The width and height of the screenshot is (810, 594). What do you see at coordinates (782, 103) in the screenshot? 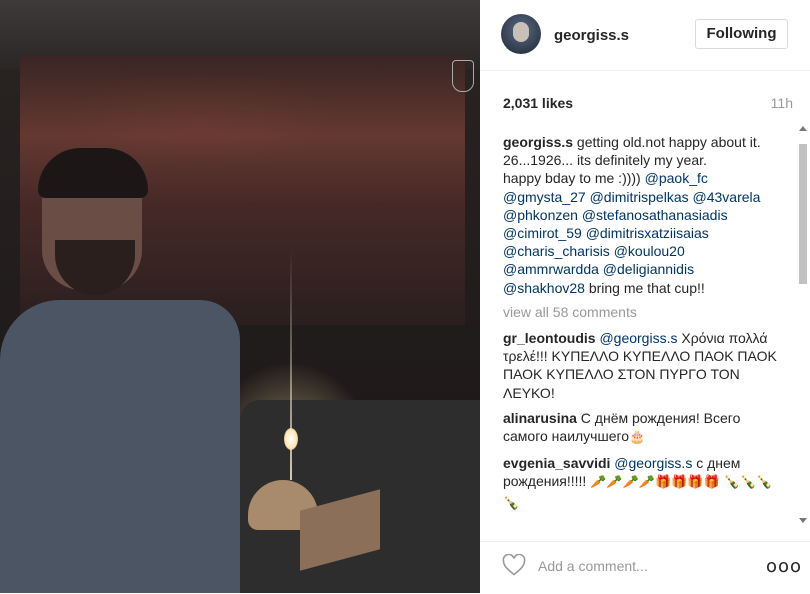
I see `post-time: 11h` at bounding box center [782, 103].